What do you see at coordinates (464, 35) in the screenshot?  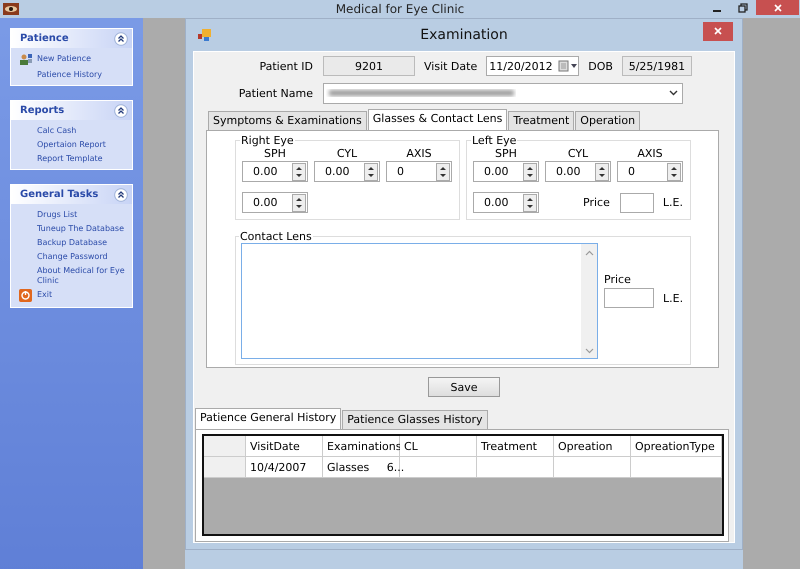 I see `form-title: Examination` at bounding box center [464, 35].